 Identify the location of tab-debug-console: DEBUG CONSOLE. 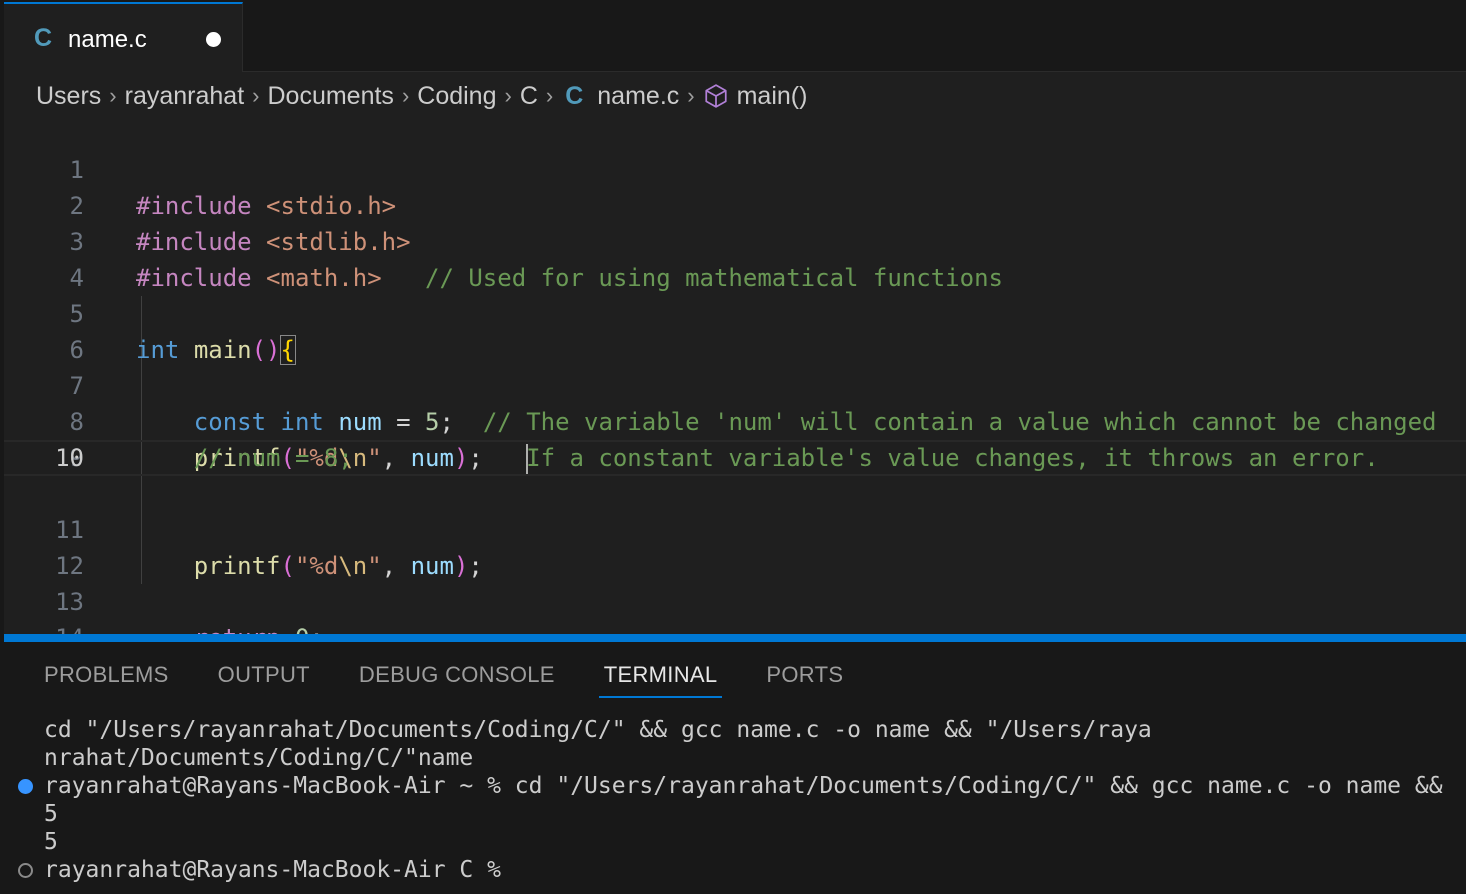
(457, 680).